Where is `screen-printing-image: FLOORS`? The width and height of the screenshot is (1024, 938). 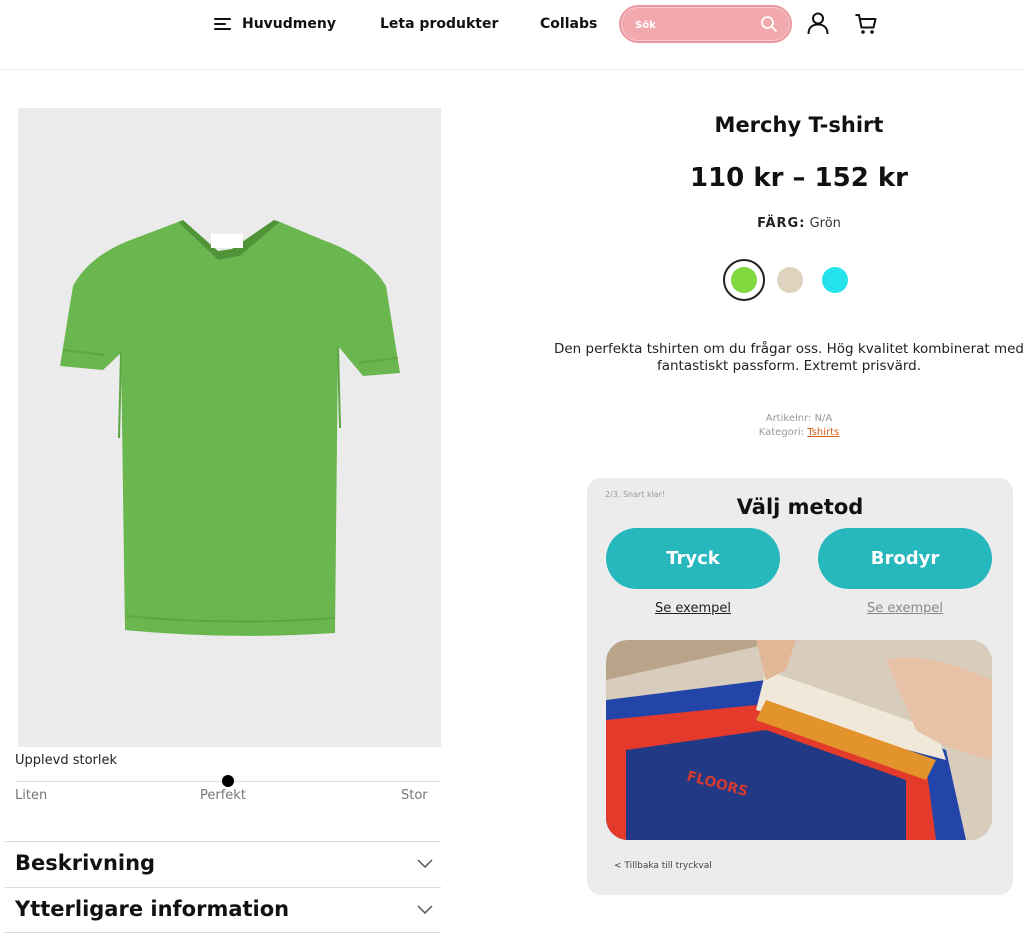
screen-printing-image: FLOORS is located at coordinates (799, 740).